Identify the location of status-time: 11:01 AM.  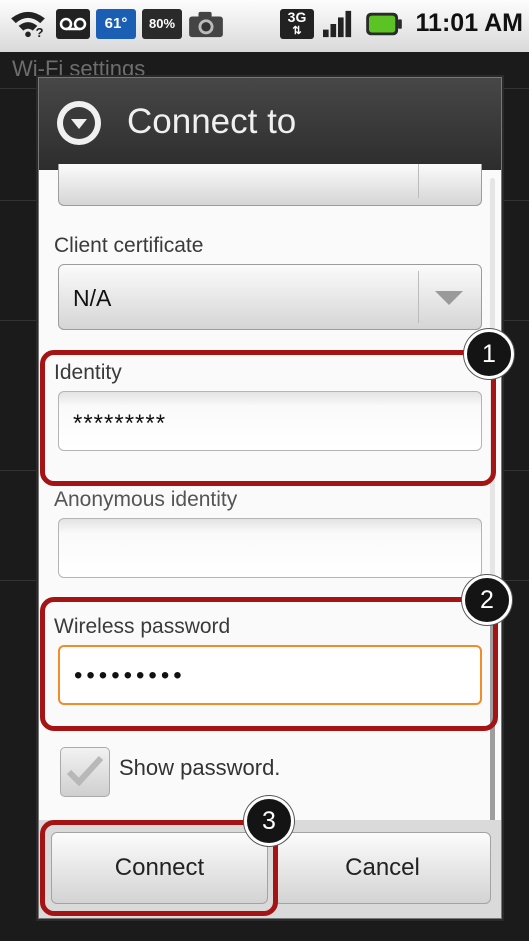
(469, 23).